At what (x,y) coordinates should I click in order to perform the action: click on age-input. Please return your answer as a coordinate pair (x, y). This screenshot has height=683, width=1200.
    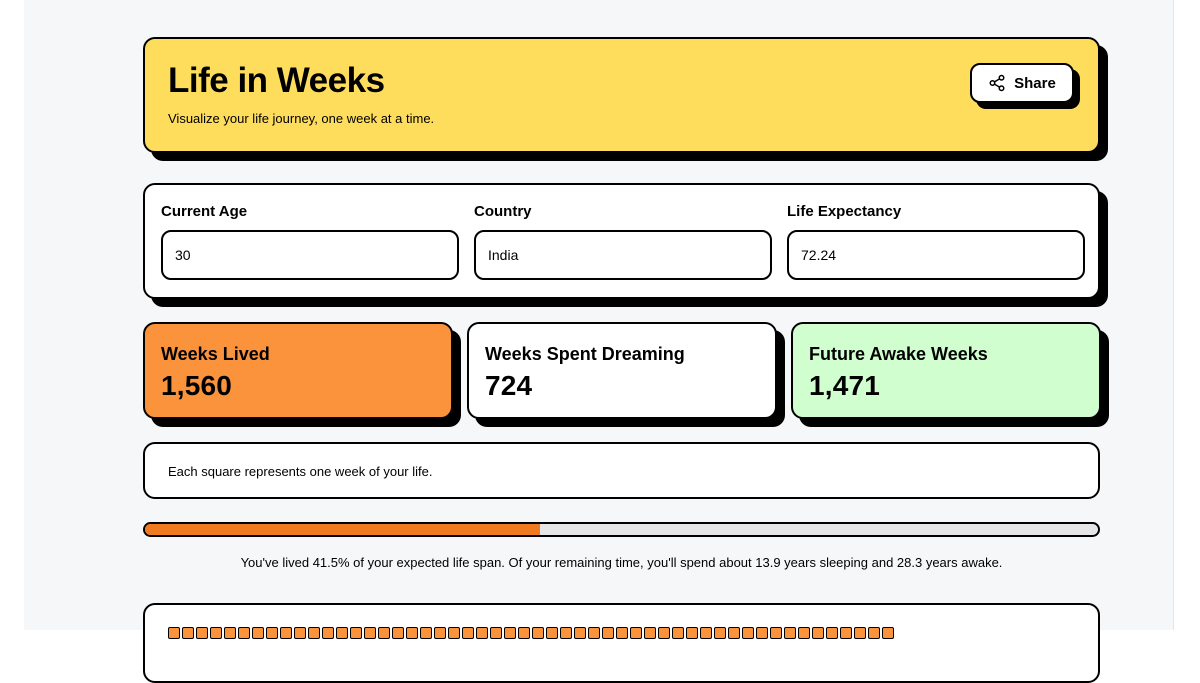
    Looking at the image, I should click on (310, 255).